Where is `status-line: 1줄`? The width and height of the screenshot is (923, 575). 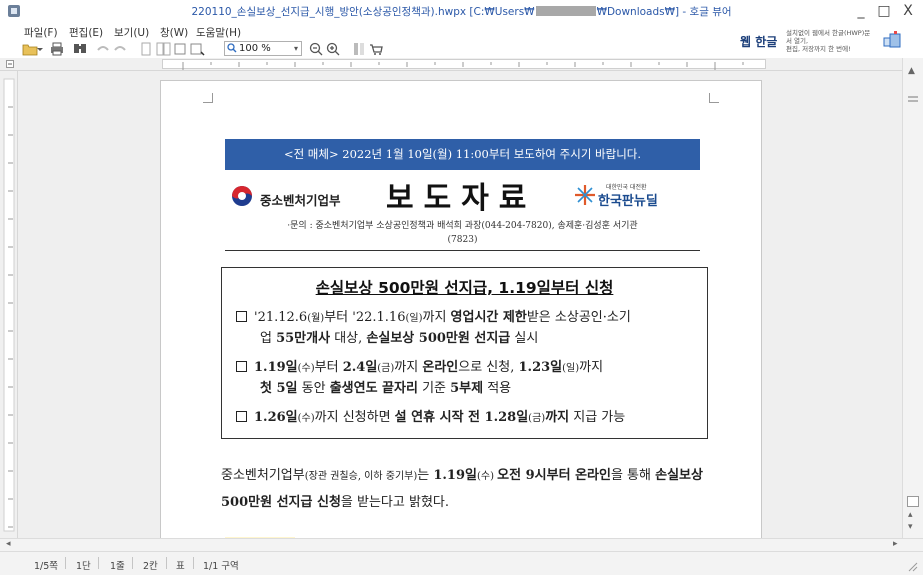 status-line: 1줄 is located at coordinates (117, 566).